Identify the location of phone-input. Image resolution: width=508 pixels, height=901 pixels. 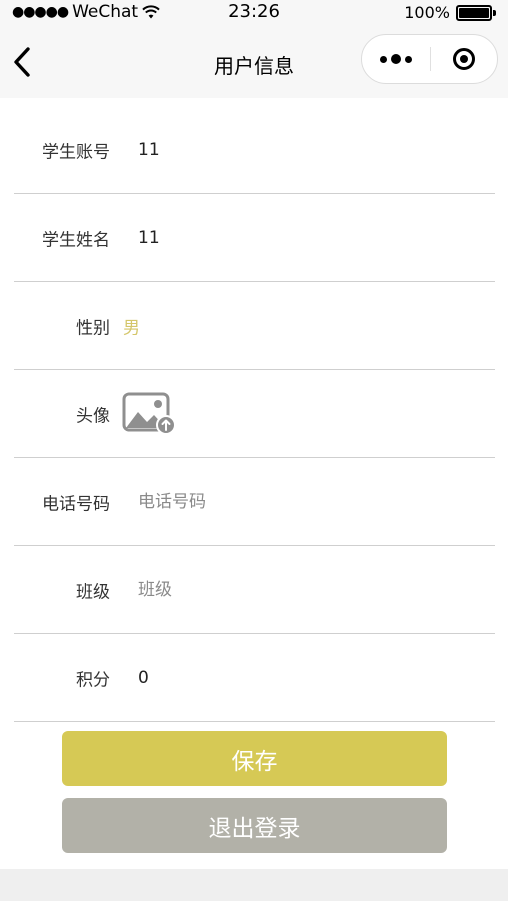
(288, 501).